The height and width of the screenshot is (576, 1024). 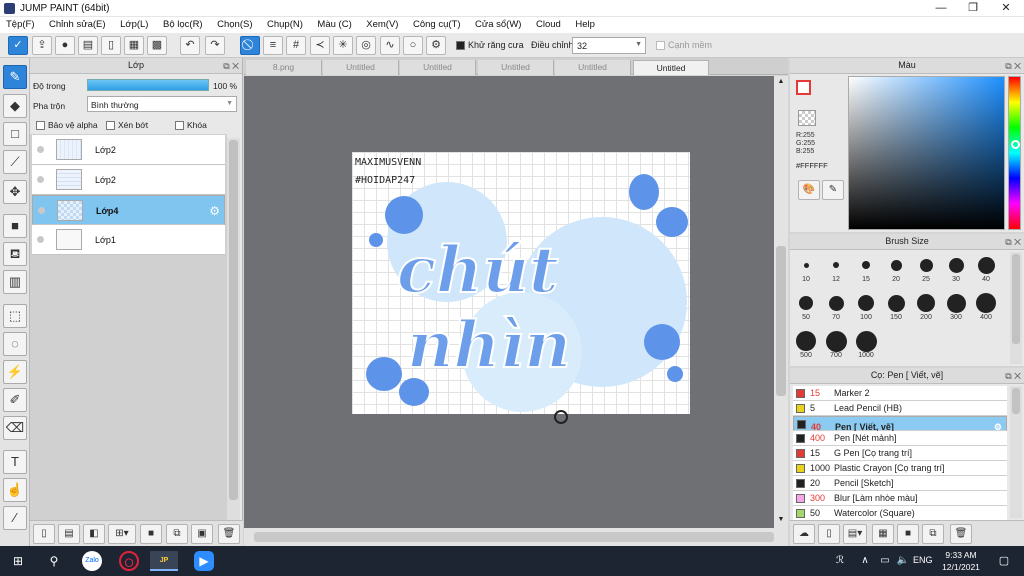 I want to click on brush-size-option: 25, so click(x=926, y=268).